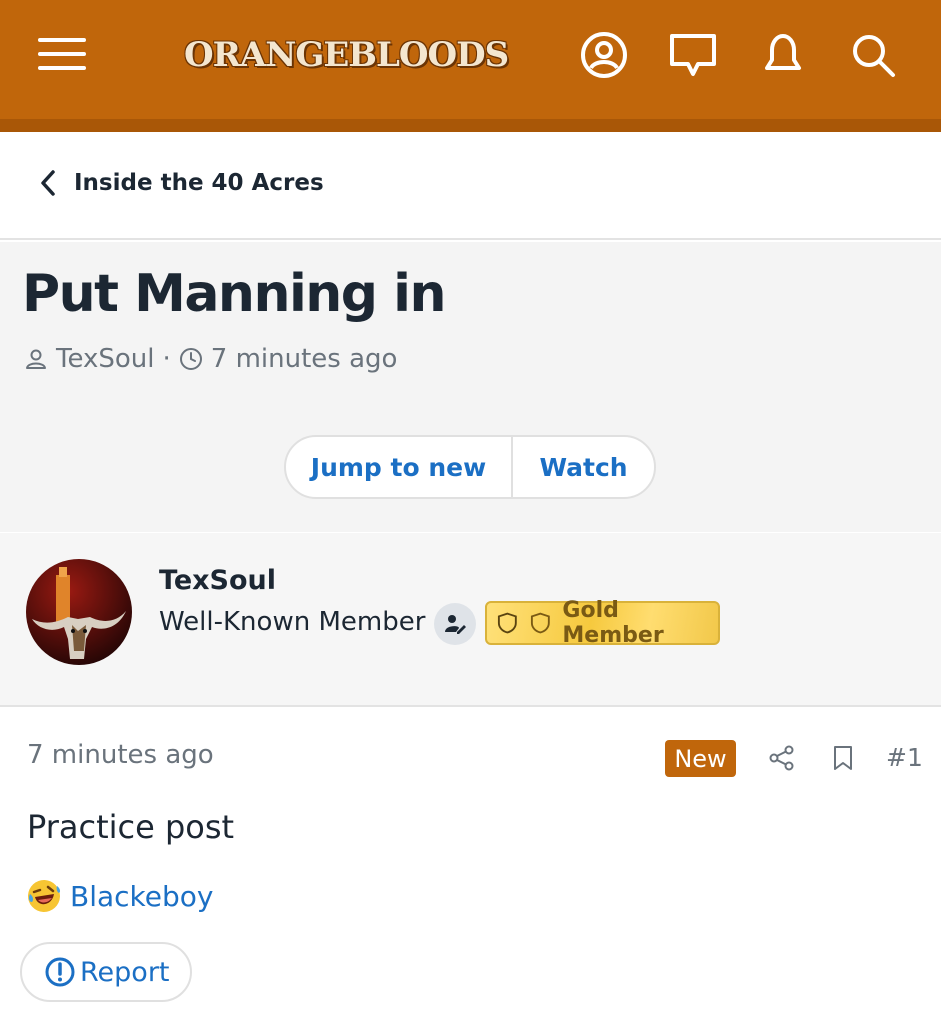 This screenshot has width=941, height=1023. I want to click on menu-icon, so click(63, 54).